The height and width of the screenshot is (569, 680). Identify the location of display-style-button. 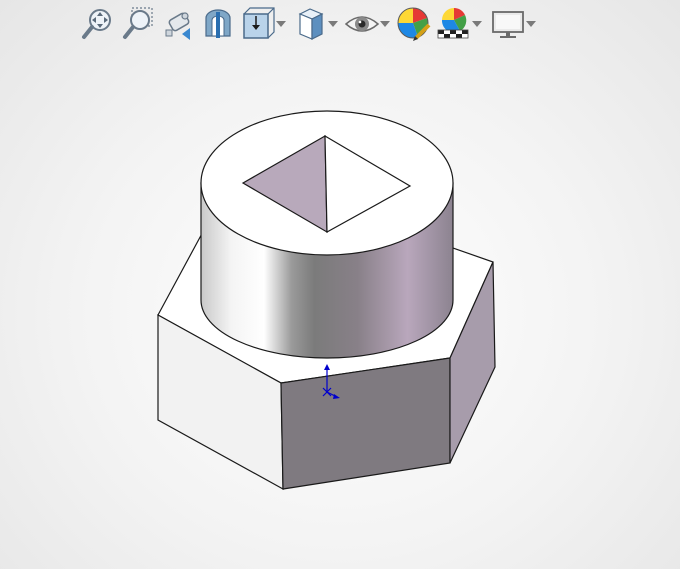
(310, 24).